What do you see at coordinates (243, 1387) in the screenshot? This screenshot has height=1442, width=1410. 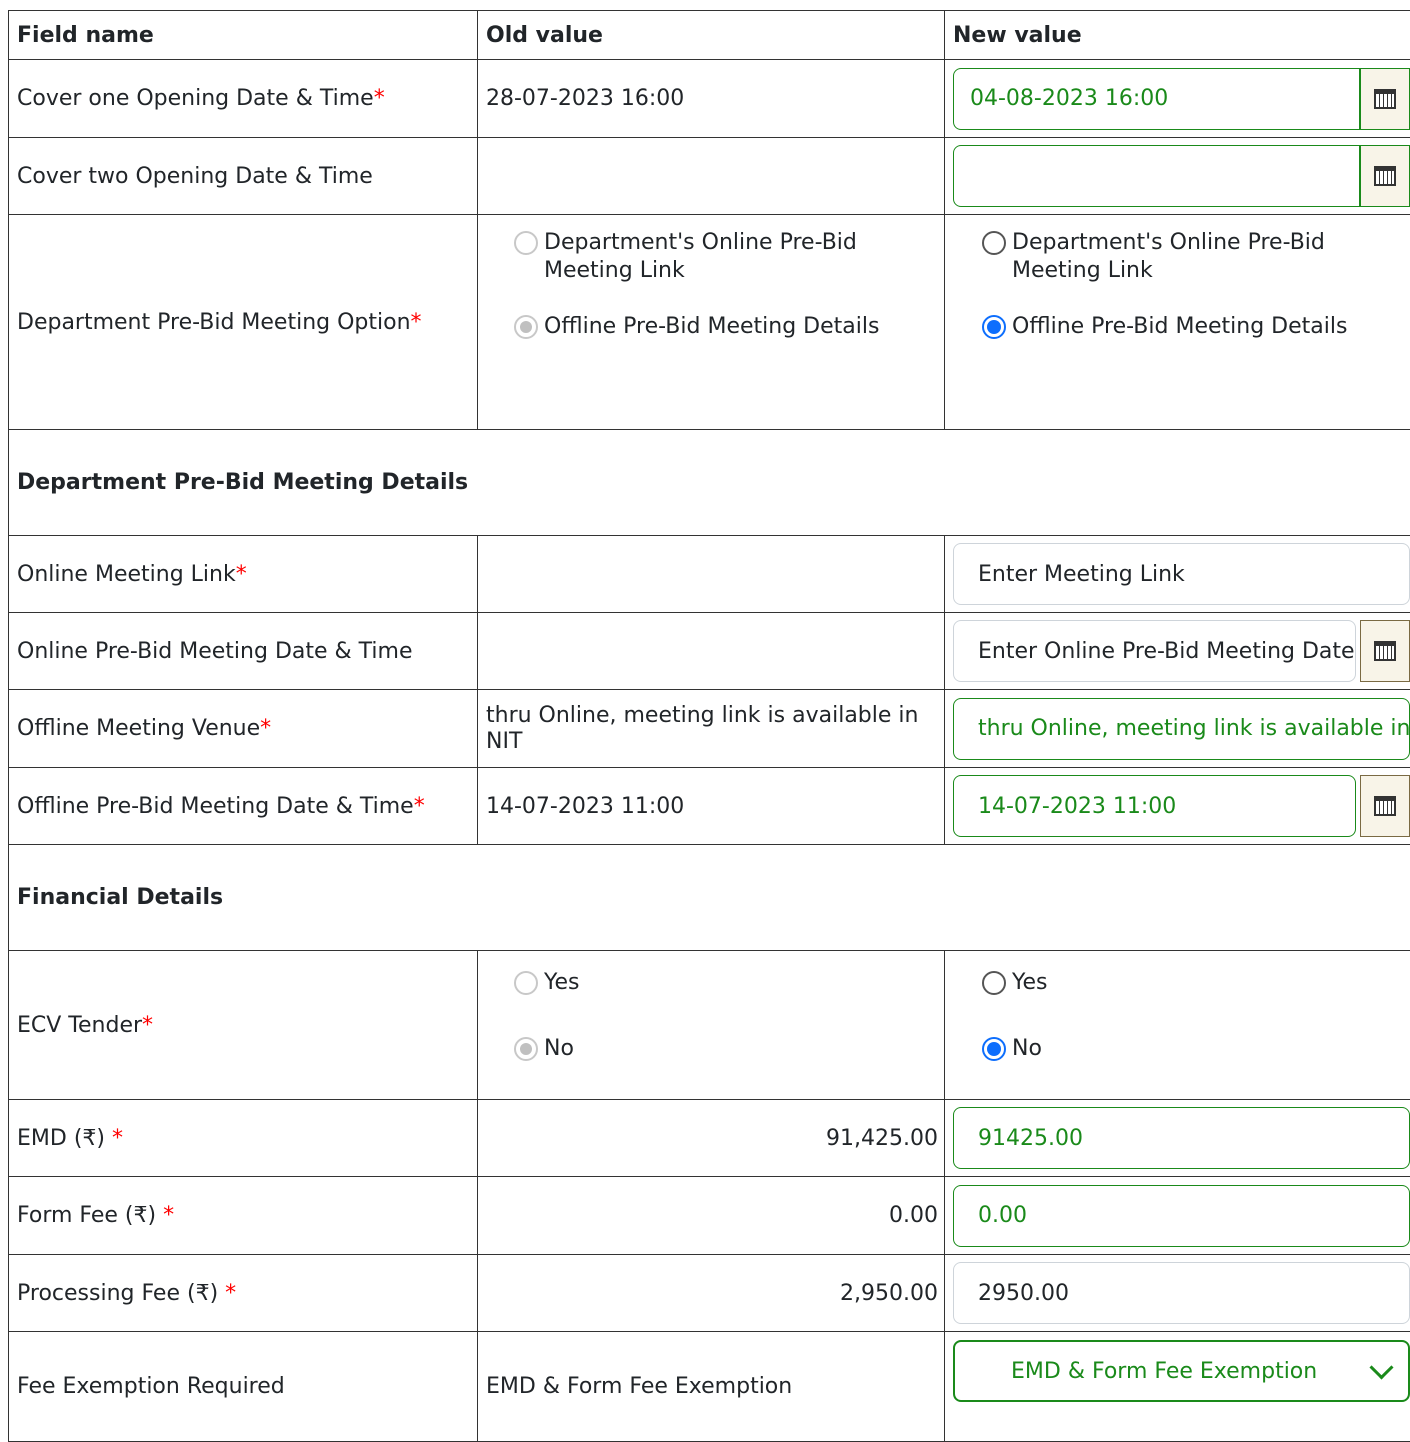 I see `field-label: Fee Exemption Required` at bounding box center [243, 1387].